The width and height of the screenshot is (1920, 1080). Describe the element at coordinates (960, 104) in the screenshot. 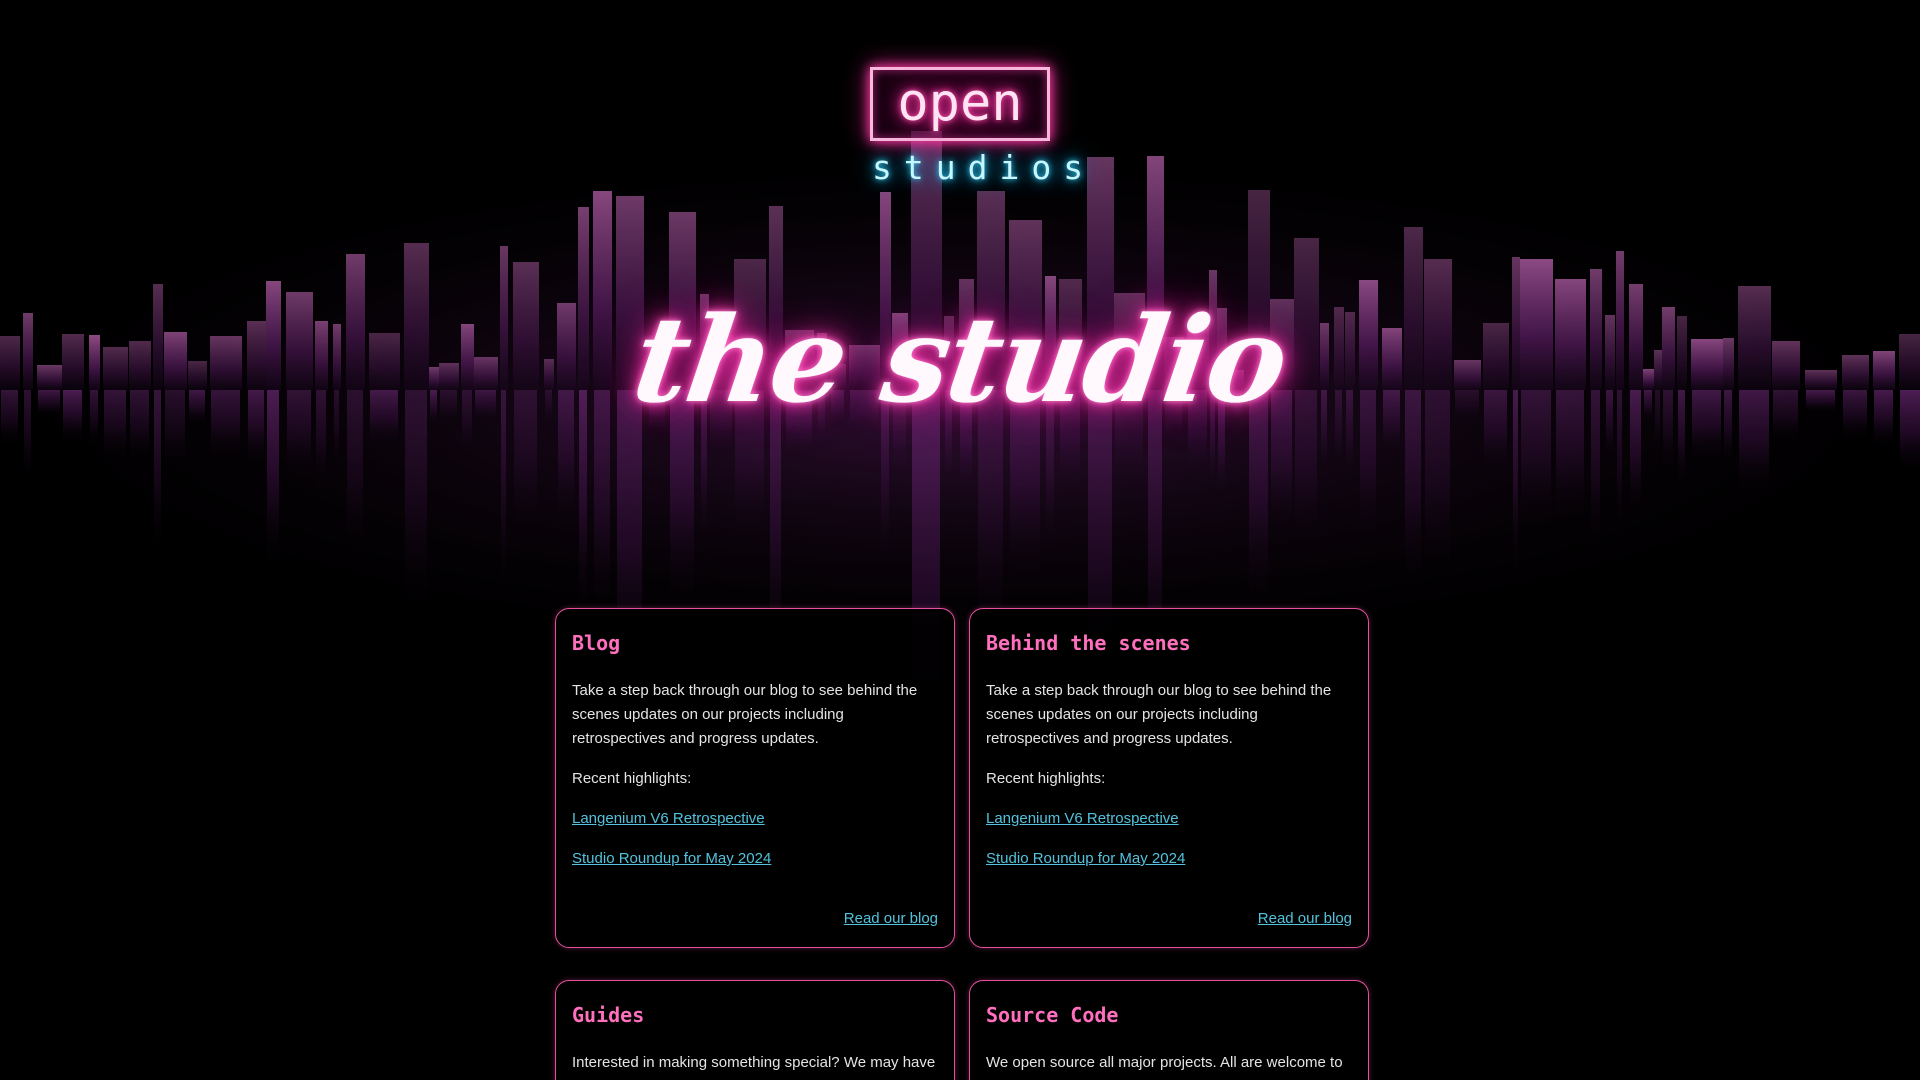

I see `logo-word: open` at that location.